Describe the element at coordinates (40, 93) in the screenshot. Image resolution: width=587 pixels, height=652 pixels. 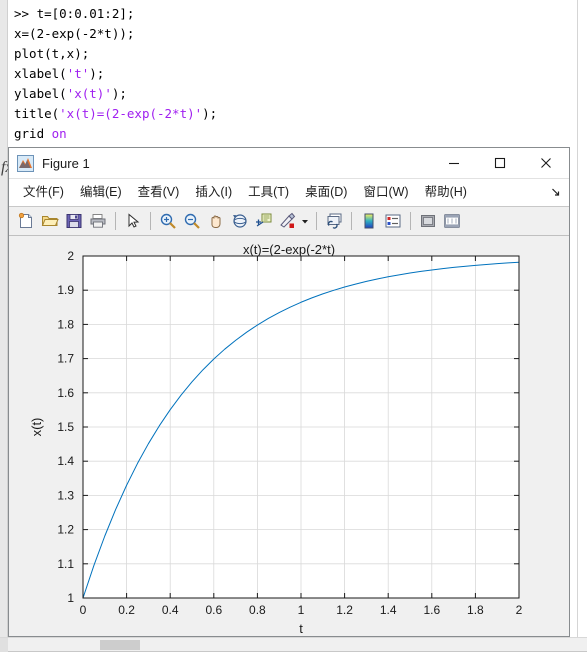
I see `command-token-plain: ylabel(` at that location.